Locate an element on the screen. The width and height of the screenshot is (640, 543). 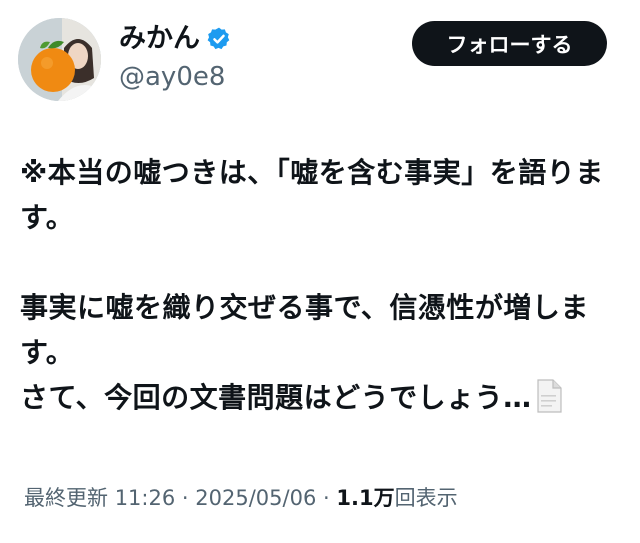
post-line-3: 事実に嘘を織り交ぜる事で、信憑性が増します。 is located at coordinates (304, 330).